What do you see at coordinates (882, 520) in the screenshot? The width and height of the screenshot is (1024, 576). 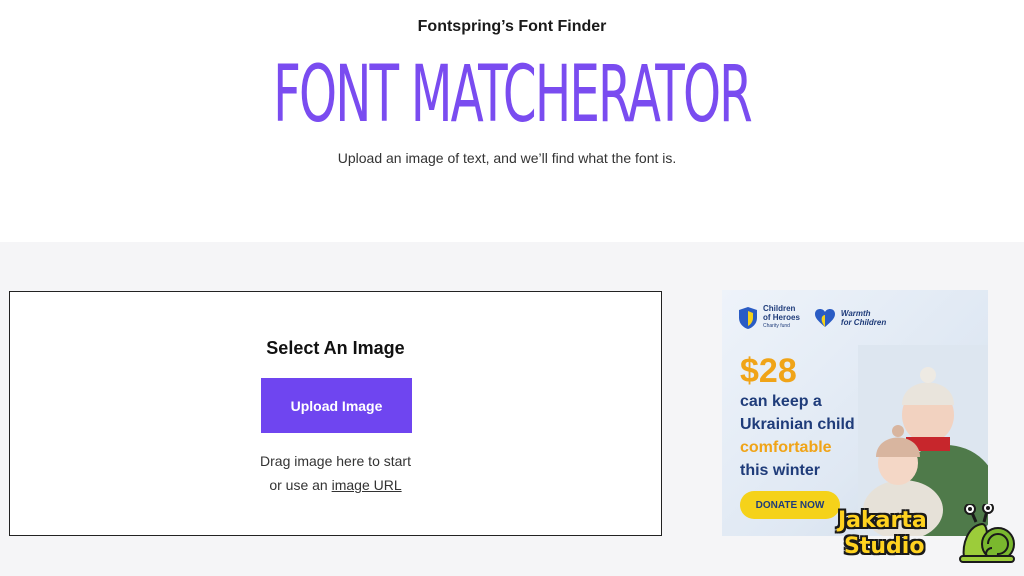 I see `watermark-line-1: Jakarta` at bounding box center [882, 520].